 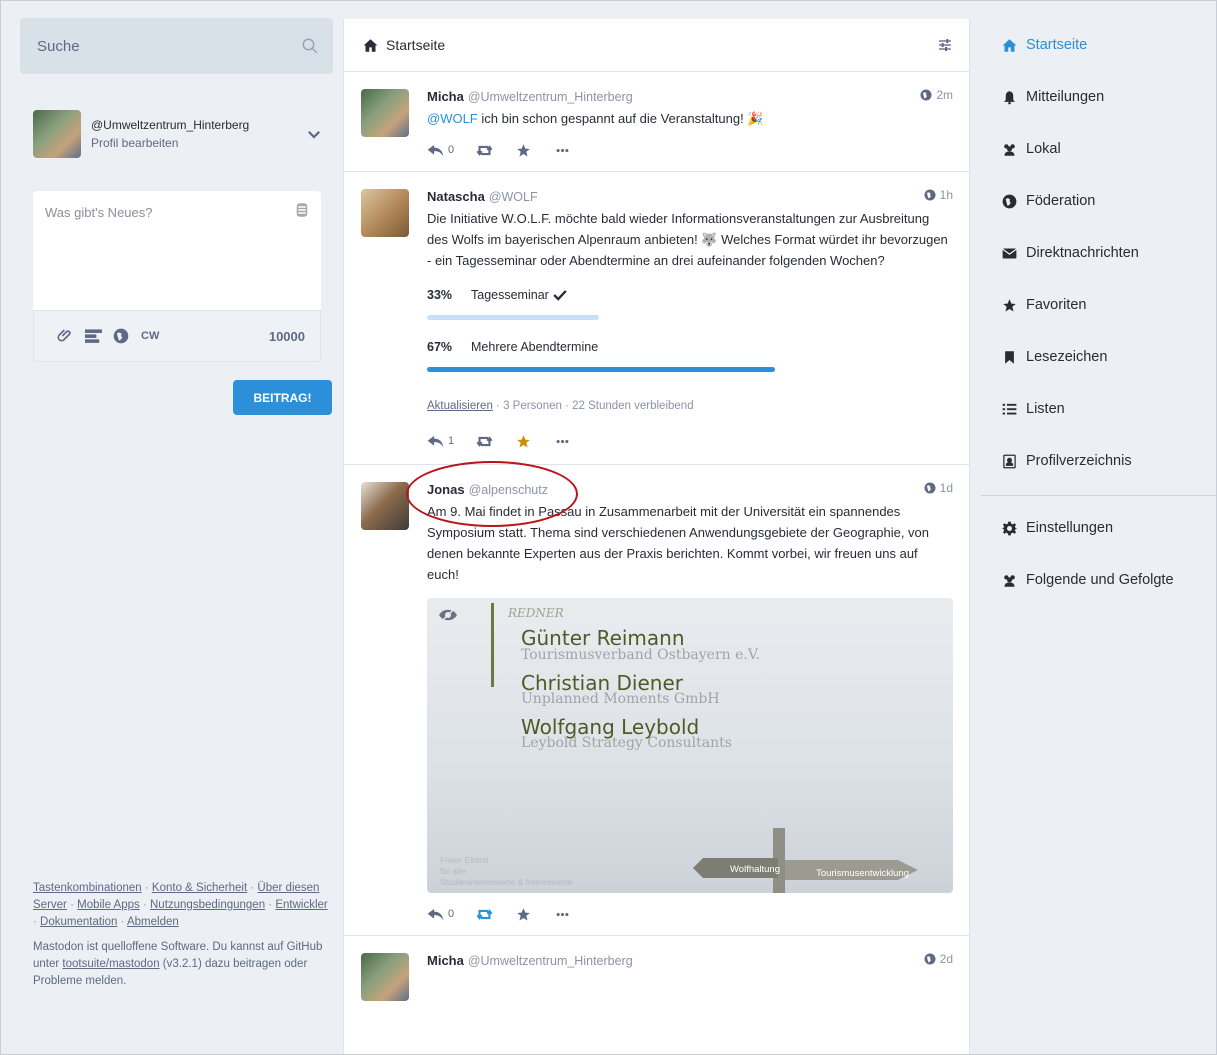 I want to click on poll-refresh-link: Aktualisieren, so click(x=460, y=406).